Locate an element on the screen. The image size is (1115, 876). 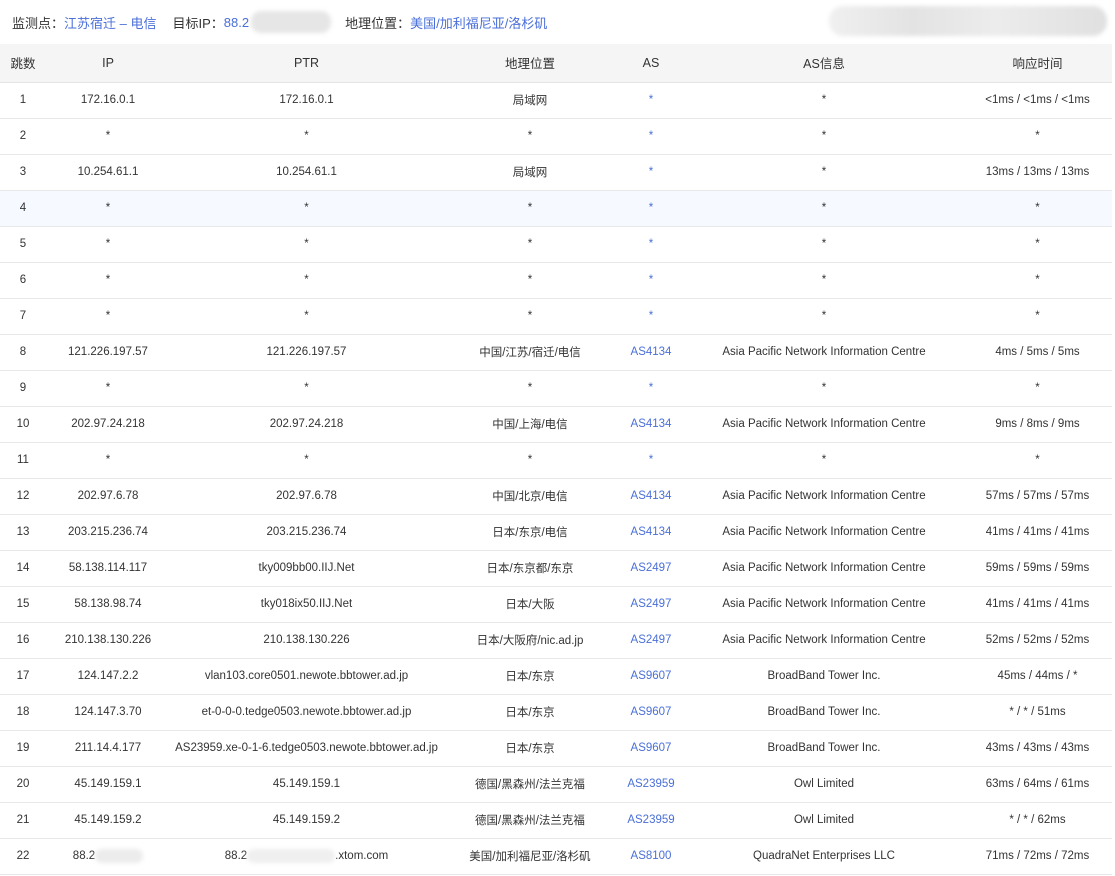
col-as-header: AS is located at coordinates (651, 63).